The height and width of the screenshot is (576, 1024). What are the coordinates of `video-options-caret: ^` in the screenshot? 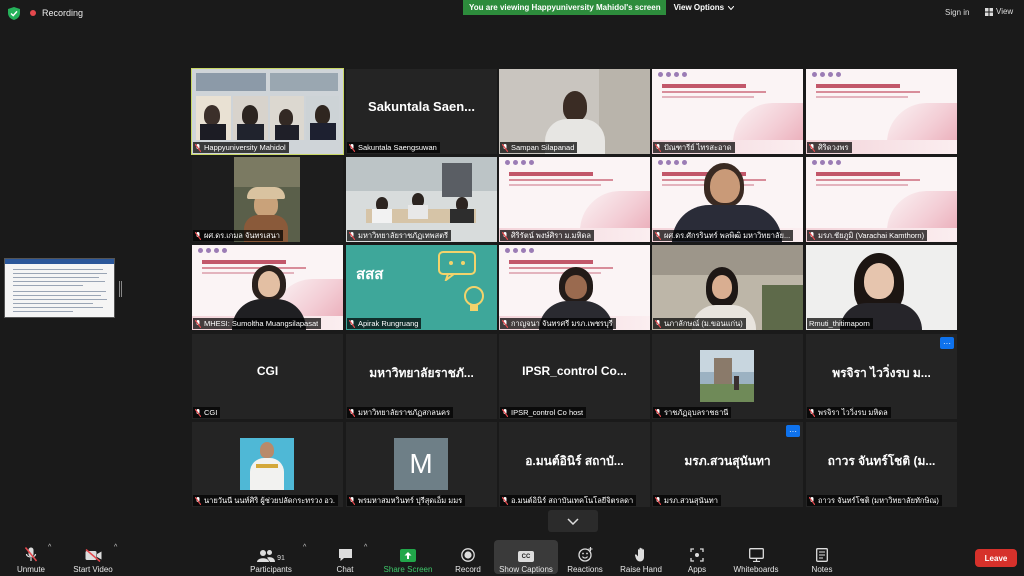 It's located at (115, 547).